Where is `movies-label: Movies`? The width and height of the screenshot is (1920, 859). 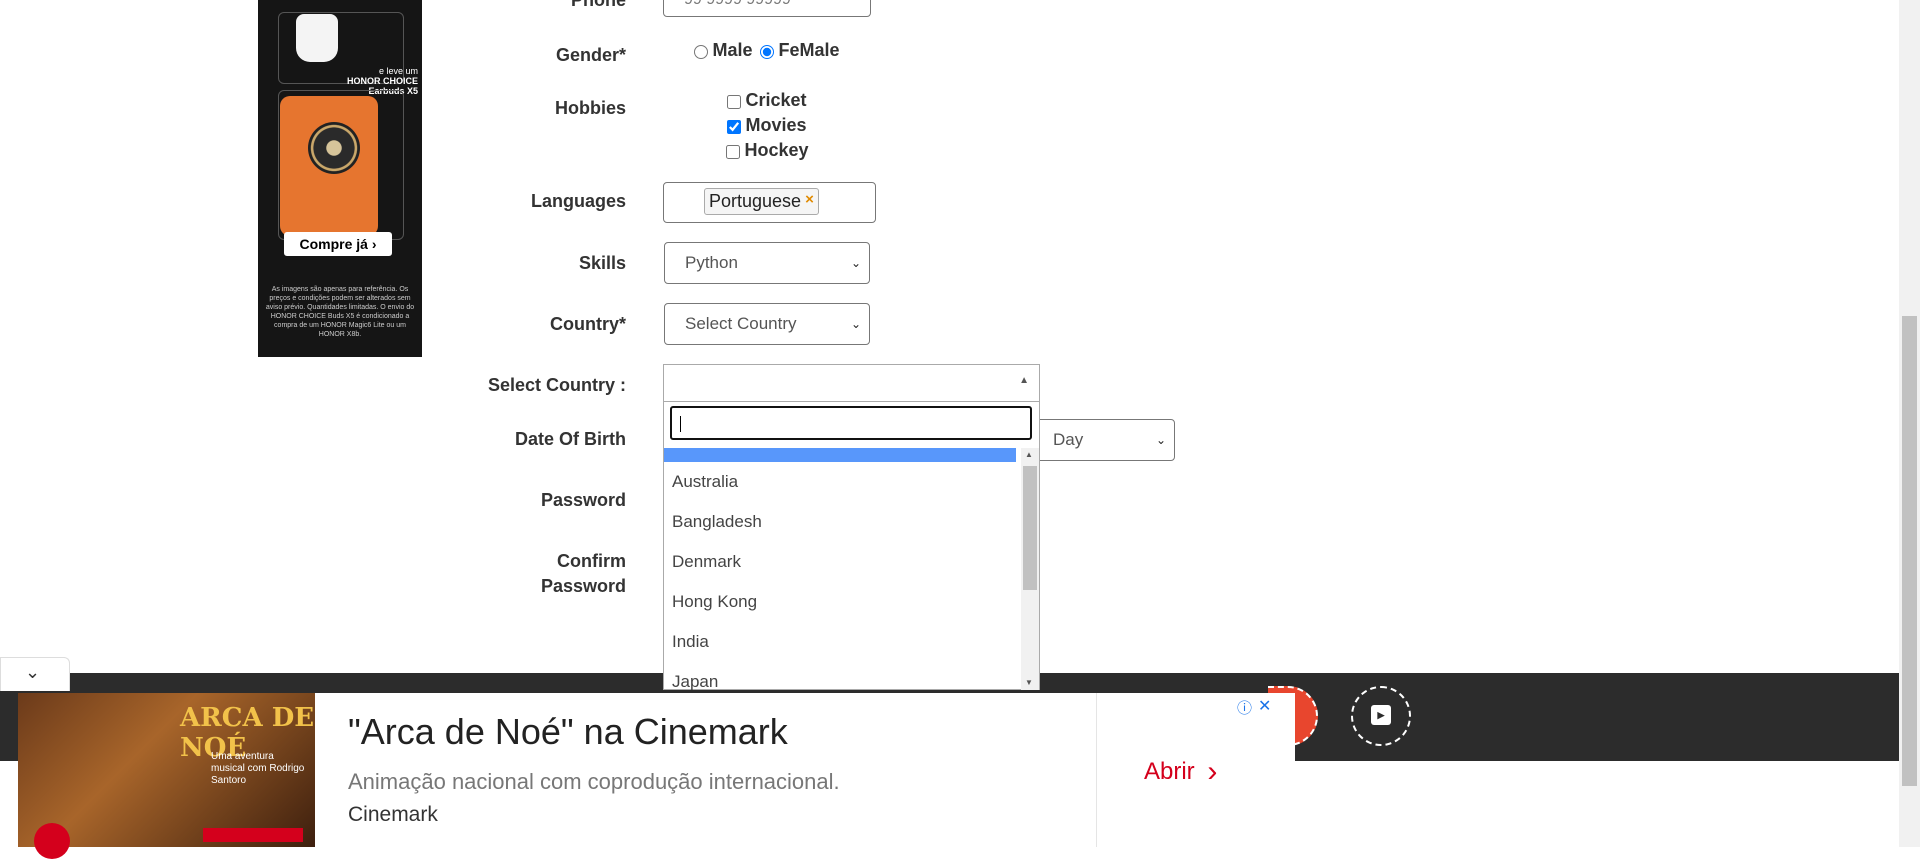 movies-label: Movies is located at coordinates (776, 125).